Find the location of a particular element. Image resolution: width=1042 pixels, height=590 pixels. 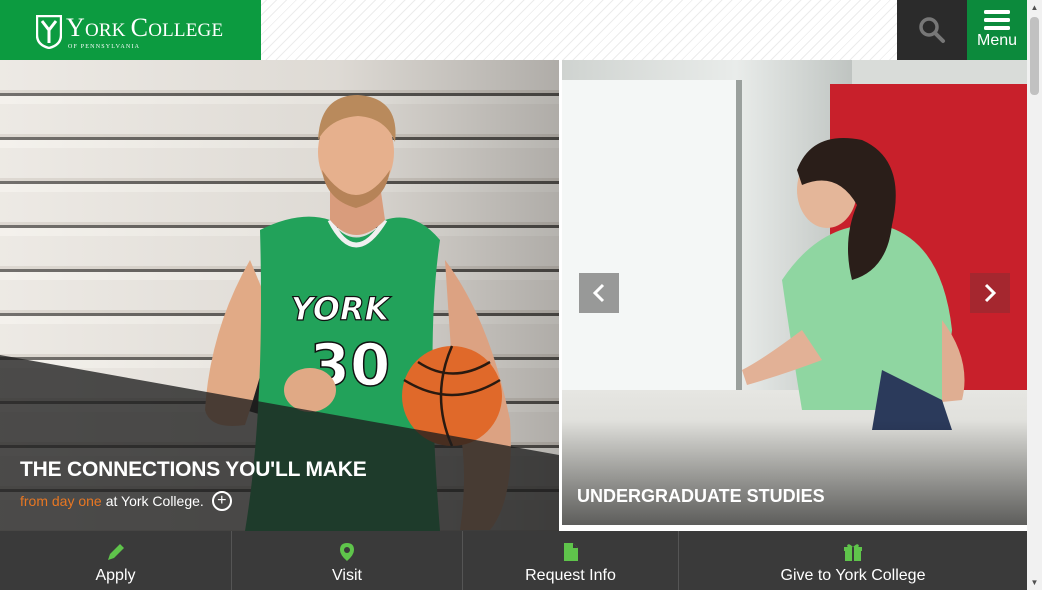

scrollbar-thumb is located at coordinates (1034, 56).